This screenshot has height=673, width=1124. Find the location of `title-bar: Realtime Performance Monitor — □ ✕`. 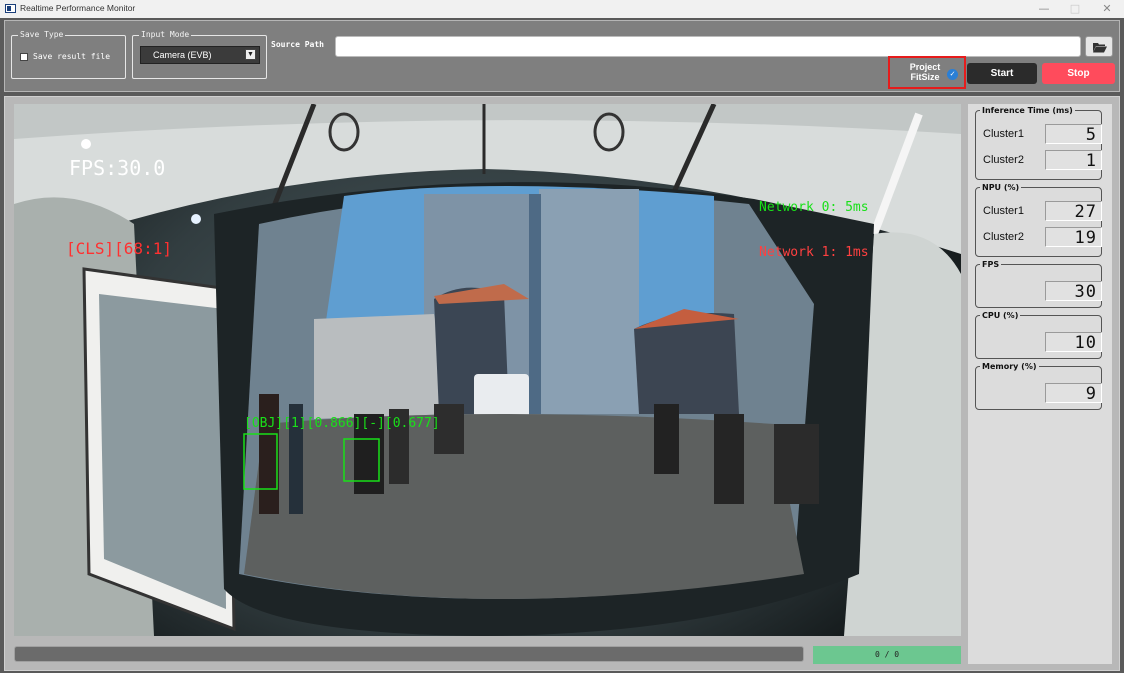

title-bar: Realtime Performance Monitor — □ ✕ is located at coordinates (562, 9).